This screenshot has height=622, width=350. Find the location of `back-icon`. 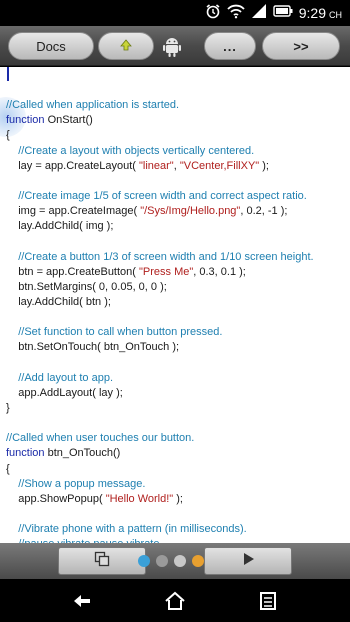

back-icon is located at coordinates (82, 601).